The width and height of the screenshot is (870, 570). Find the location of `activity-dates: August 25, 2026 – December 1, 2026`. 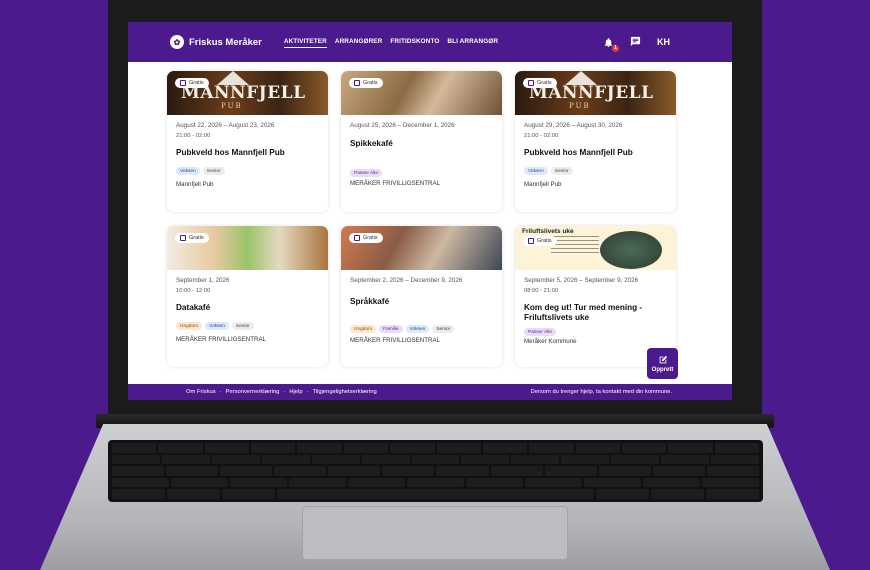

activity-dates: August 25, 2026 – December 1, 2026 is located at coordinates (402, 125).